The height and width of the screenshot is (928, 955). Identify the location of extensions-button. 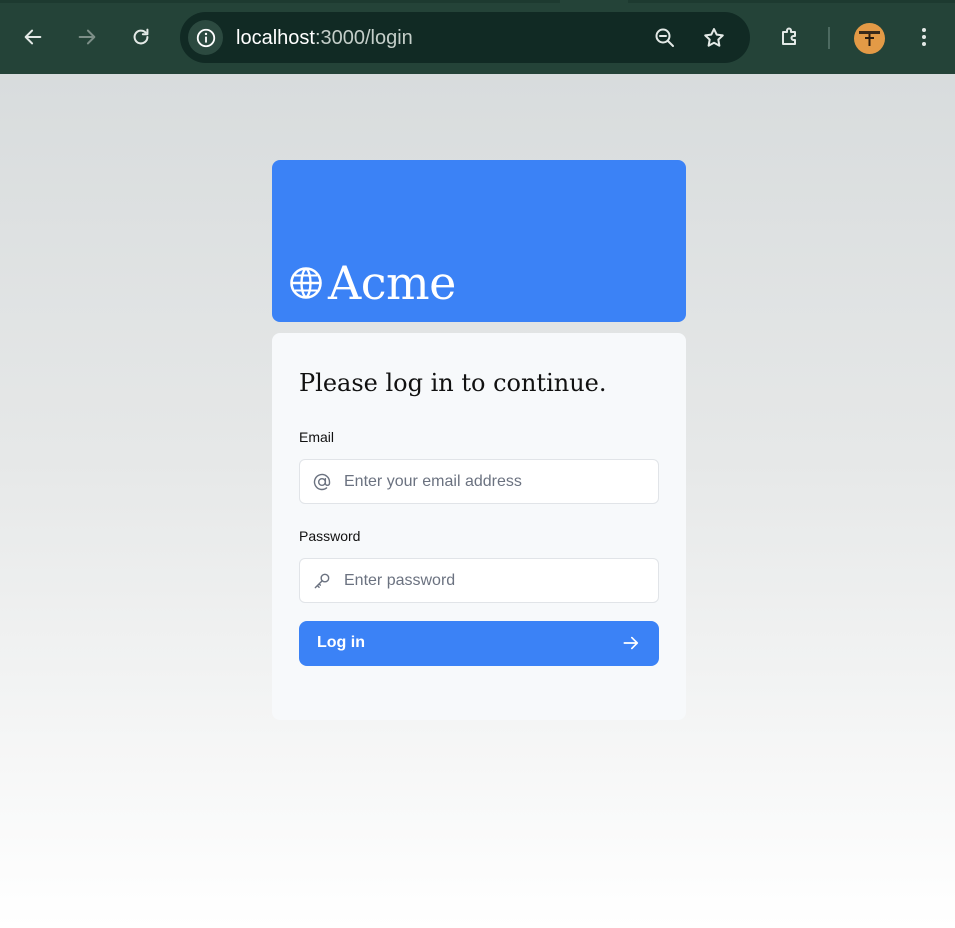
(790, 37).